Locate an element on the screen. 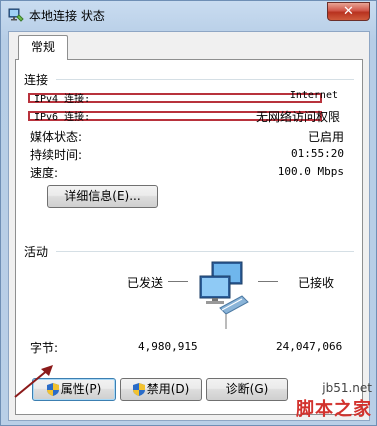 This screenshot has width=377, height=426. bytes-label: 字节: is located at coordinates (44, 348).